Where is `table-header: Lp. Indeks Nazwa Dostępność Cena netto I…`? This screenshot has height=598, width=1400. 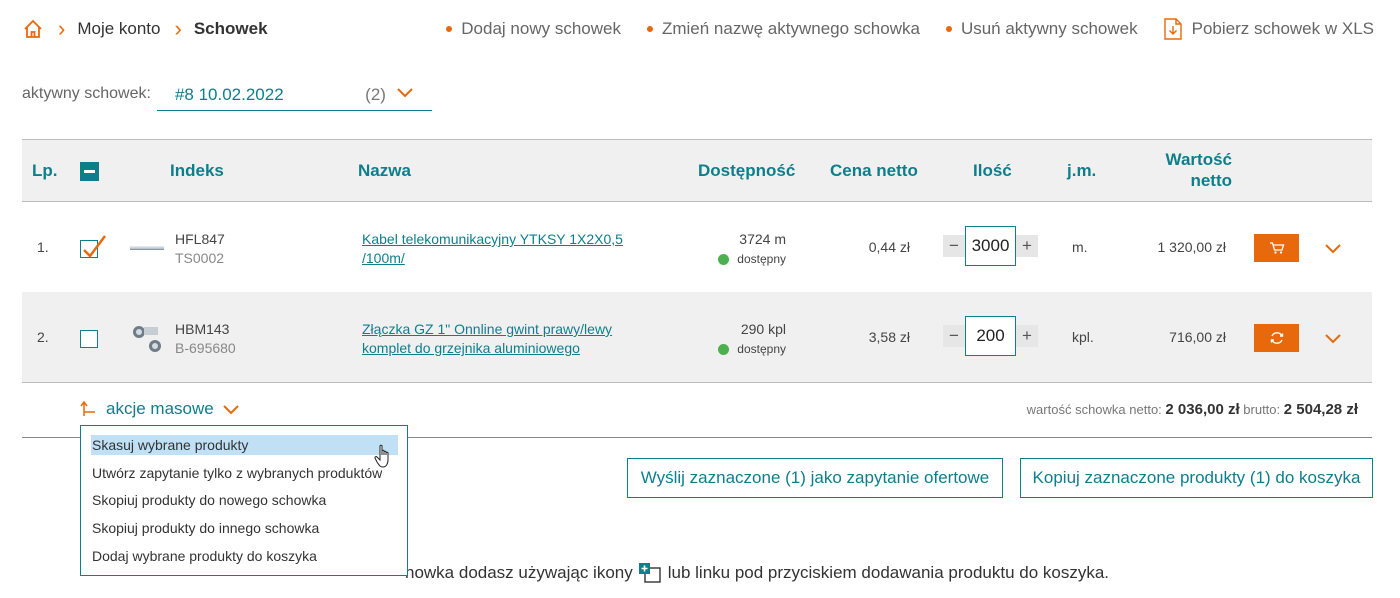 table-header: Lp. Indeks Nazwa Dostępność Cena netto I… is located at coordinates (697, 170).